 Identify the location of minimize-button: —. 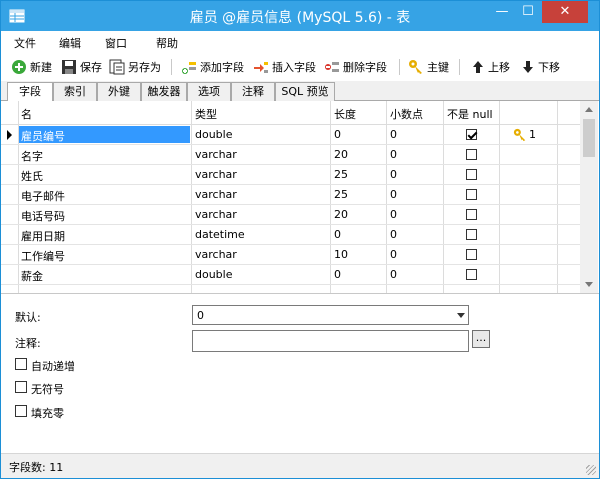
(502, 12).